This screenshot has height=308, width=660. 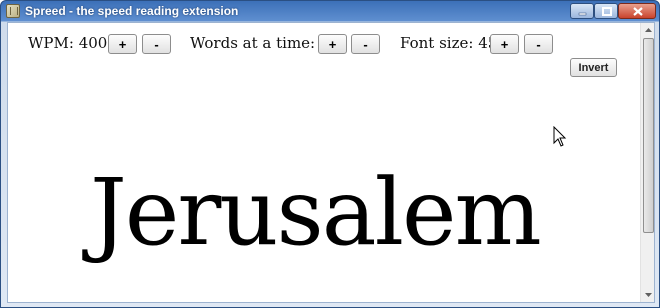 I want to click on window-title: Spreed - the speed reading extension, so click(x=132, y=11).